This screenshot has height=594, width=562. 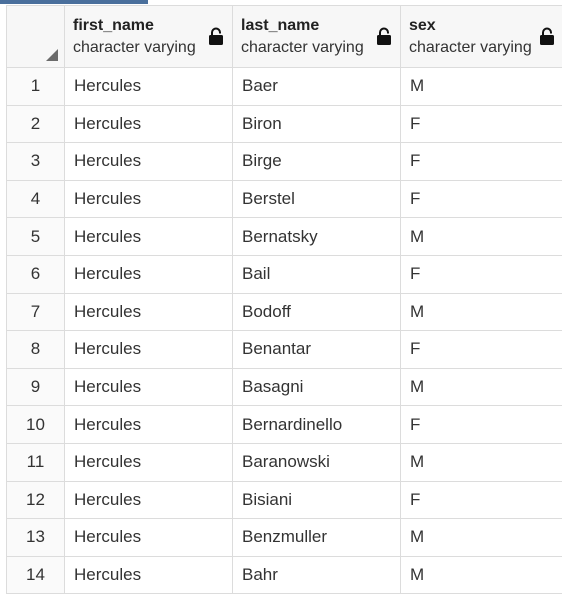 I want to click on table-row: 14 Hercules Bahr M, so click(x=284, y=575).